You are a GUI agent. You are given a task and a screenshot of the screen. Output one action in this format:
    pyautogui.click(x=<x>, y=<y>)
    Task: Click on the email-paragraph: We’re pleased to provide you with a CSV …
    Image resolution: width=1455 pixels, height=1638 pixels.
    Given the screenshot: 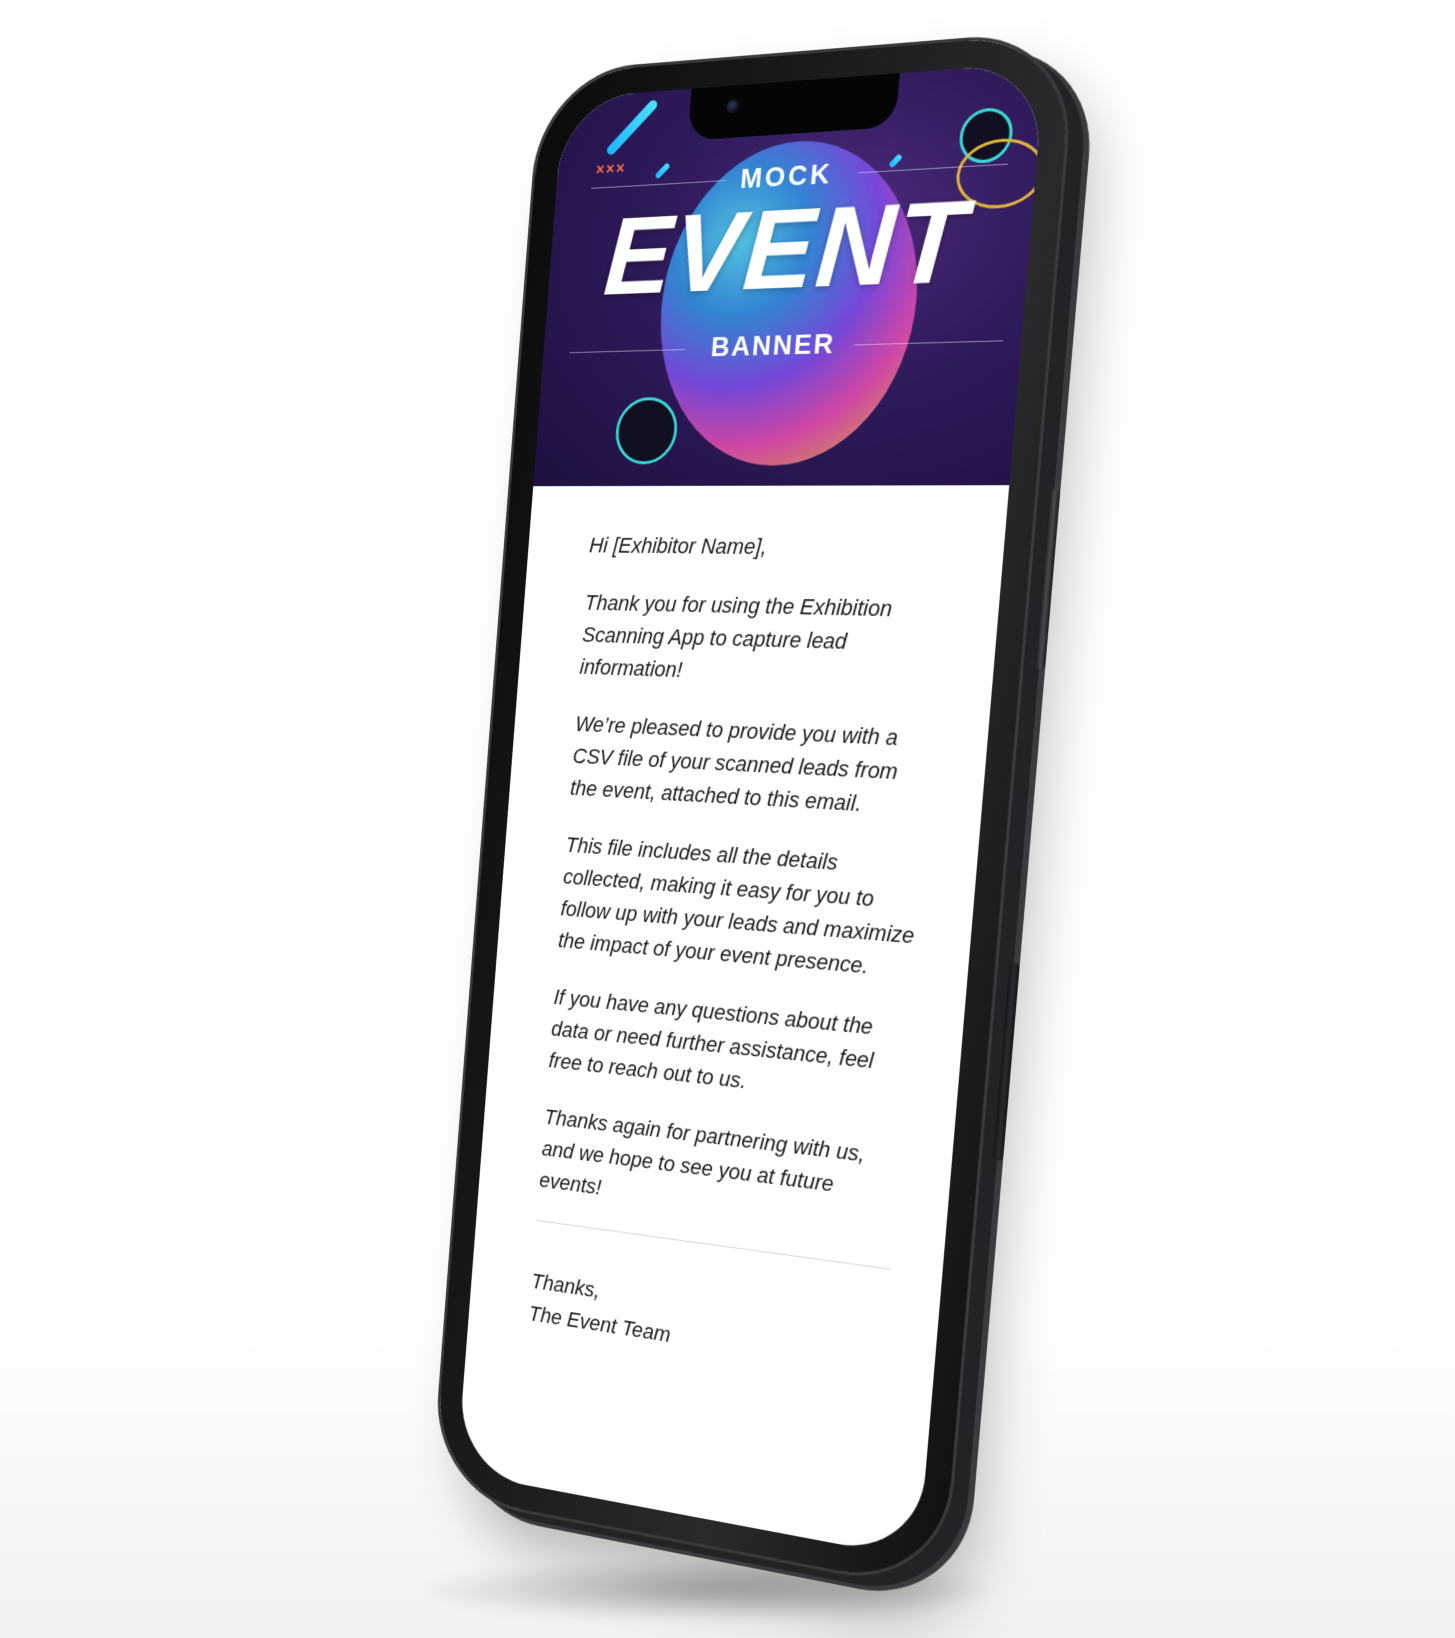 What is the action you would take?
    pyautogui.click(x=734, y=764)
    